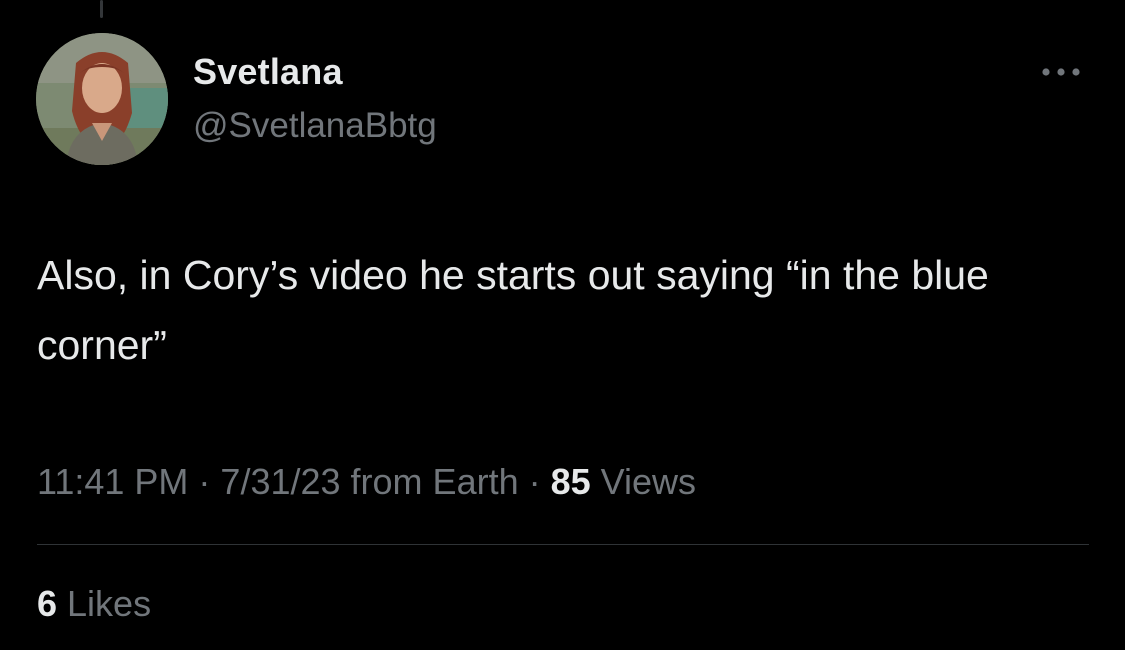 The width and height of the screenshot is (1125, 650). I want to click on author-display-name: Svetlana, so click(268, 72).